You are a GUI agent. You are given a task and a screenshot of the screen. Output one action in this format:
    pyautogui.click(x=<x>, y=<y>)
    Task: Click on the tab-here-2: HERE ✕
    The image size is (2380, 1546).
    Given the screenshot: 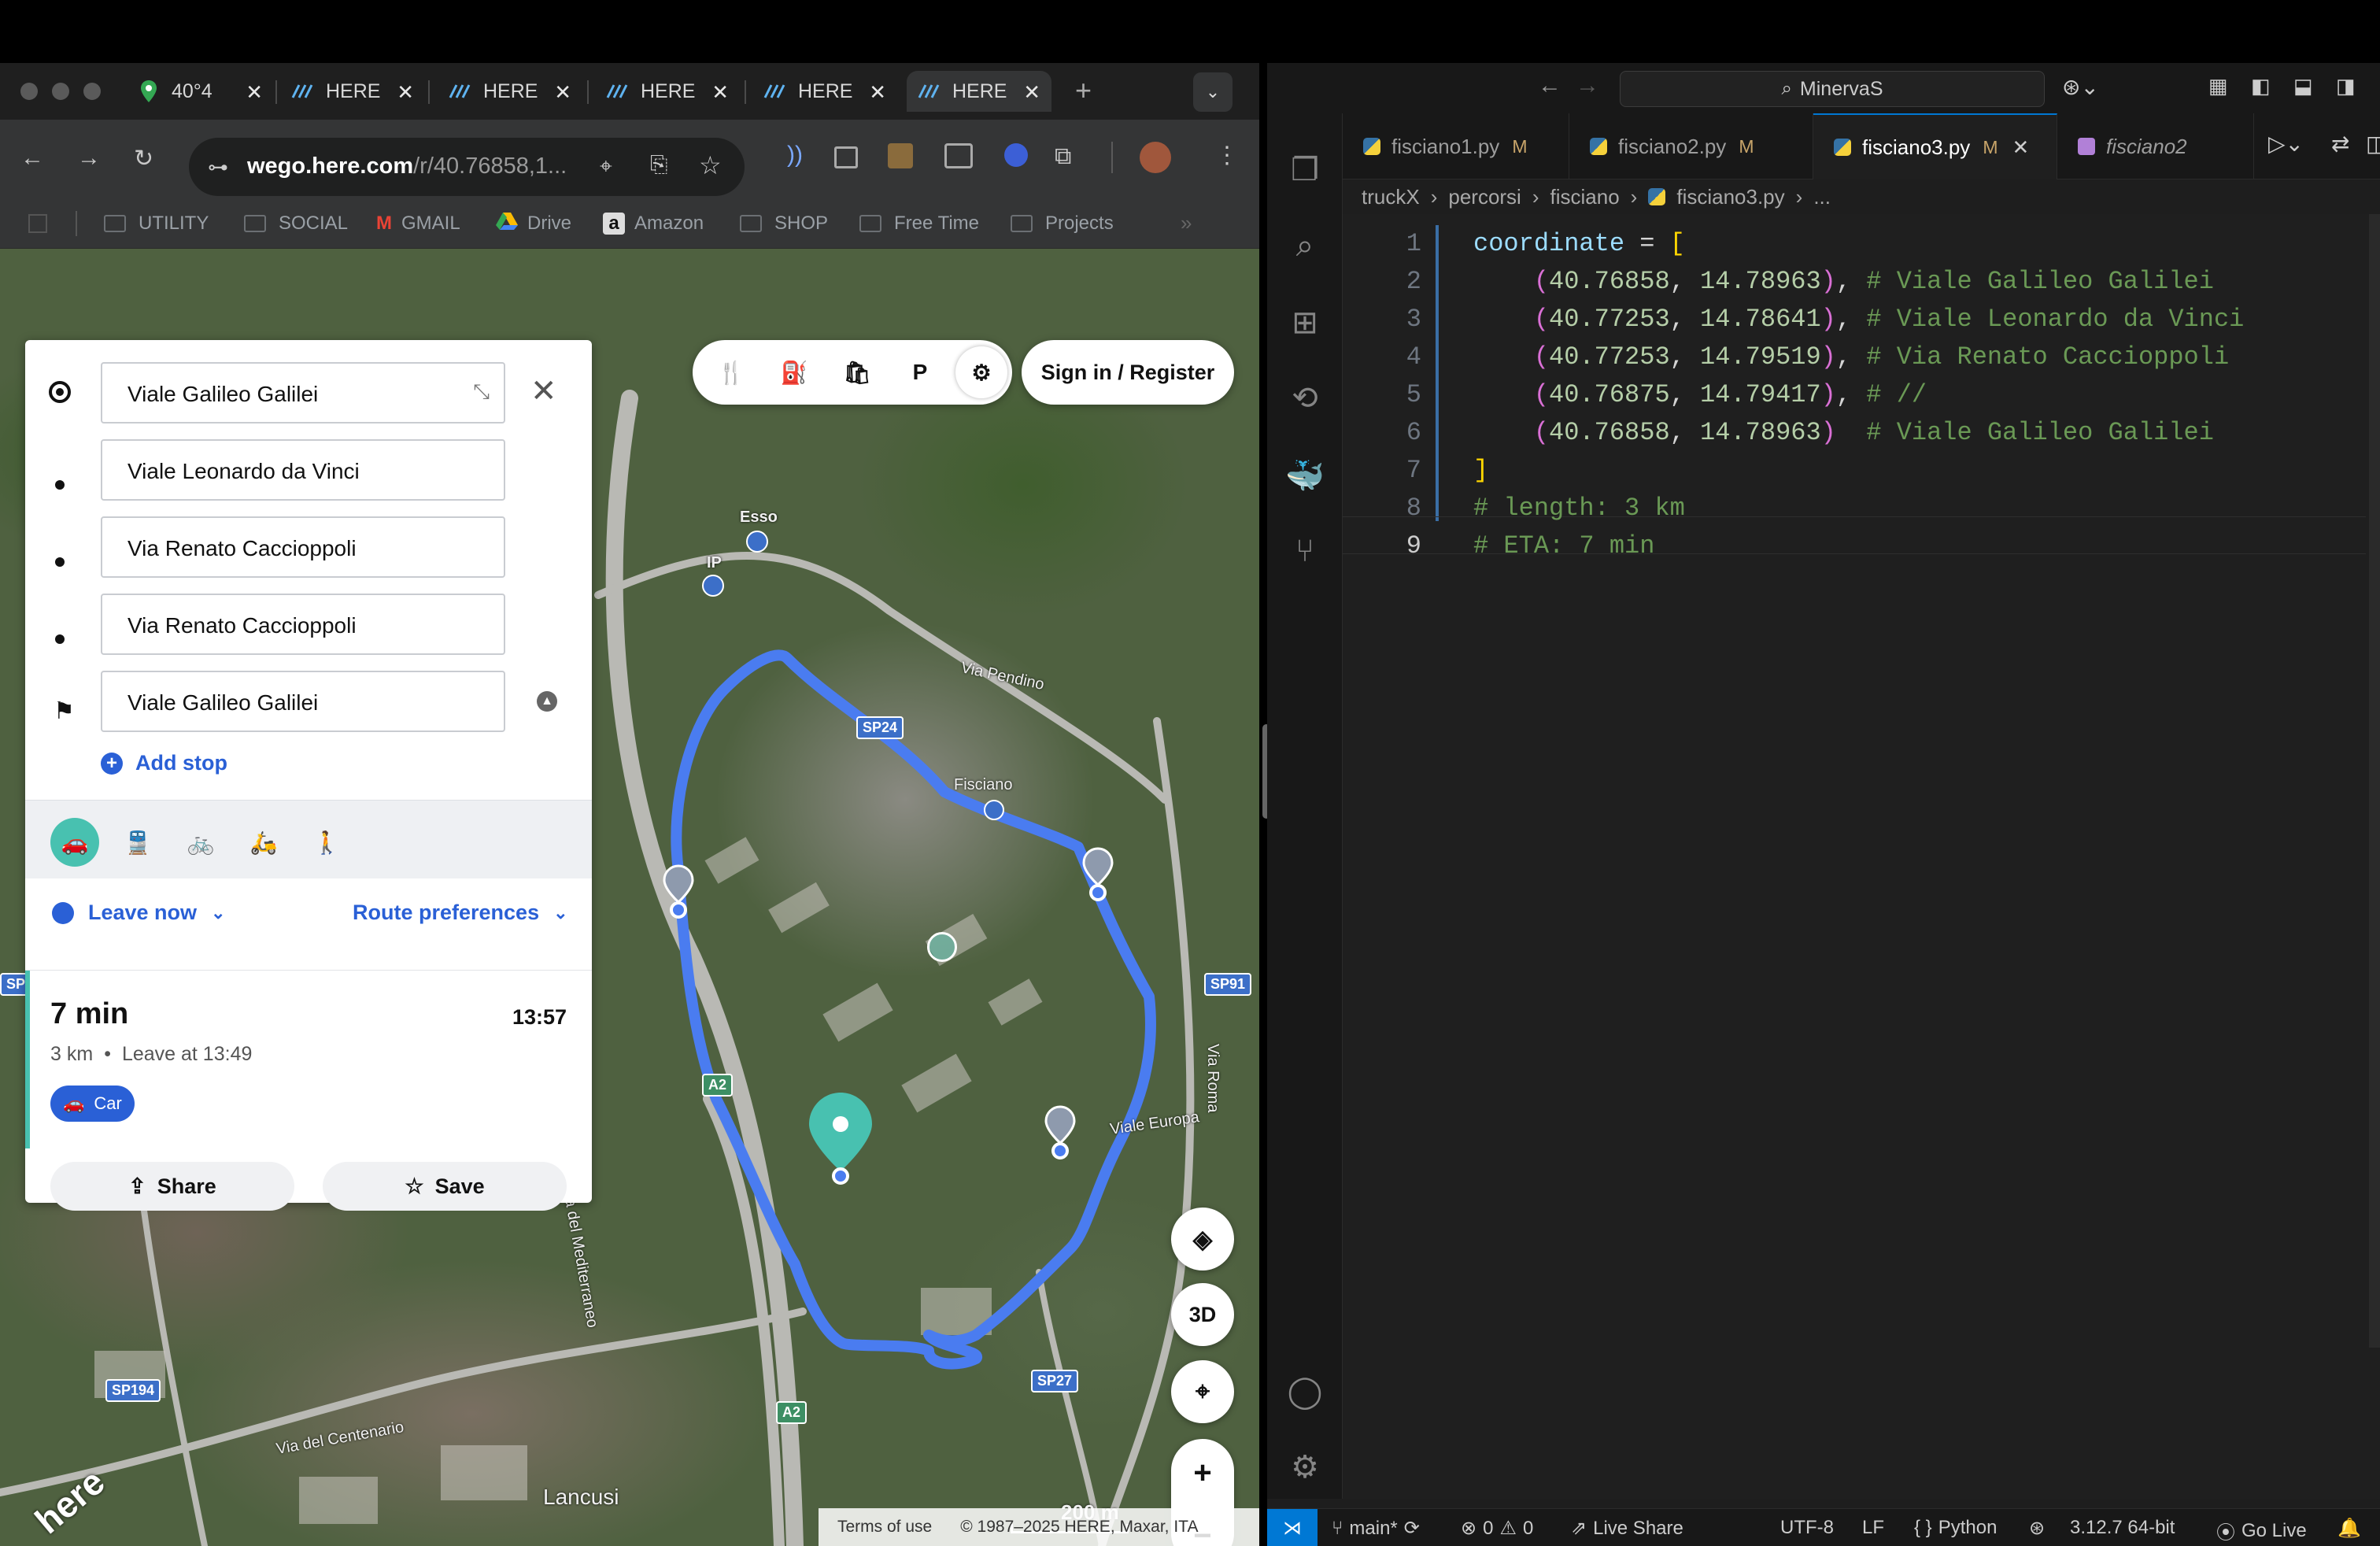 What is the action you would take?
    pyautogui.click(x=510, y=91)
    